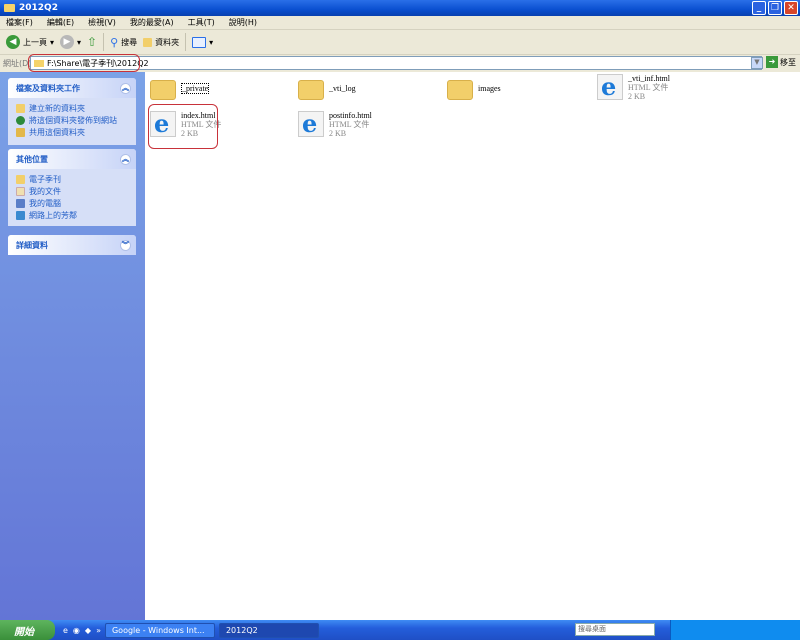  I want to click on ie-icon: e, so click(65, 630).